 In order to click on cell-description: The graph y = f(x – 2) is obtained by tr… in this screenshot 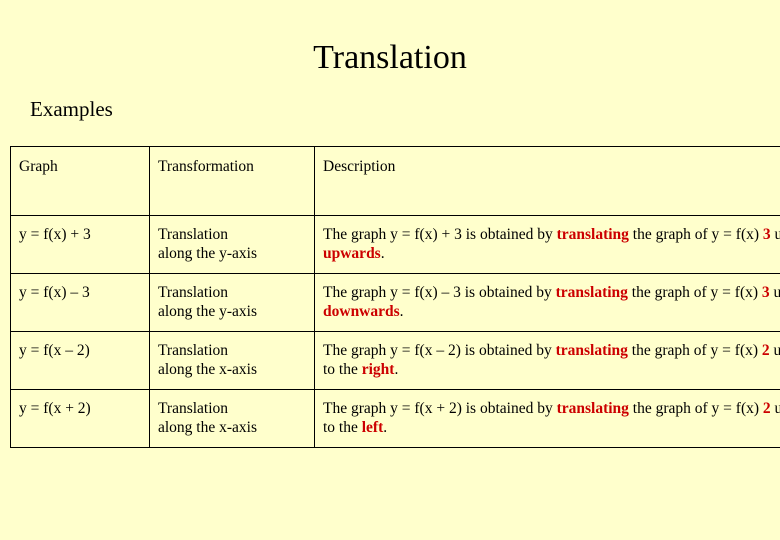, I will do `click(547, 360)`.